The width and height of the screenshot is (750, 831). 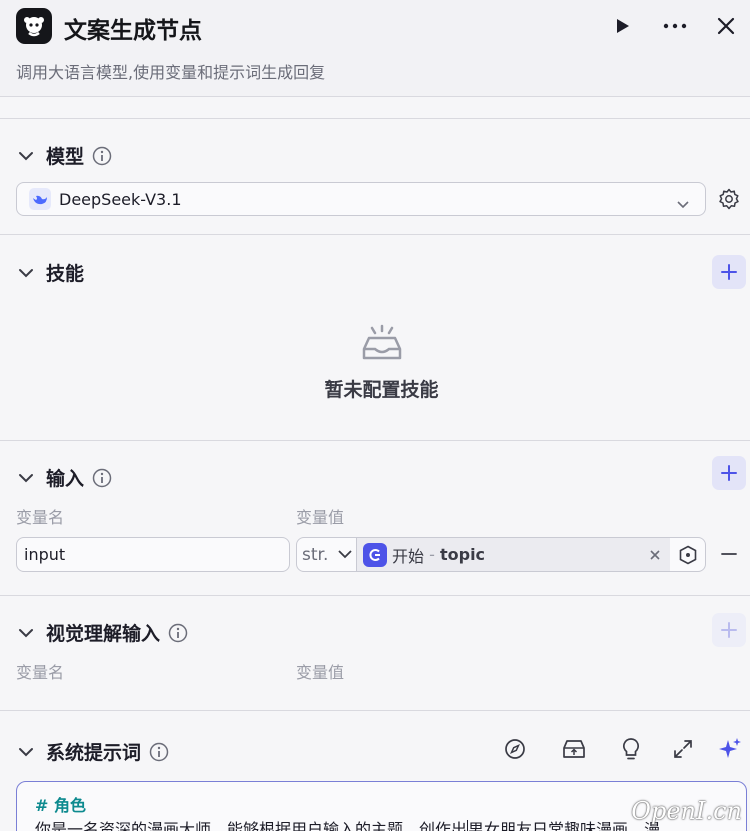 I want to click on node-logo-icon, so click(x=34, y=26).